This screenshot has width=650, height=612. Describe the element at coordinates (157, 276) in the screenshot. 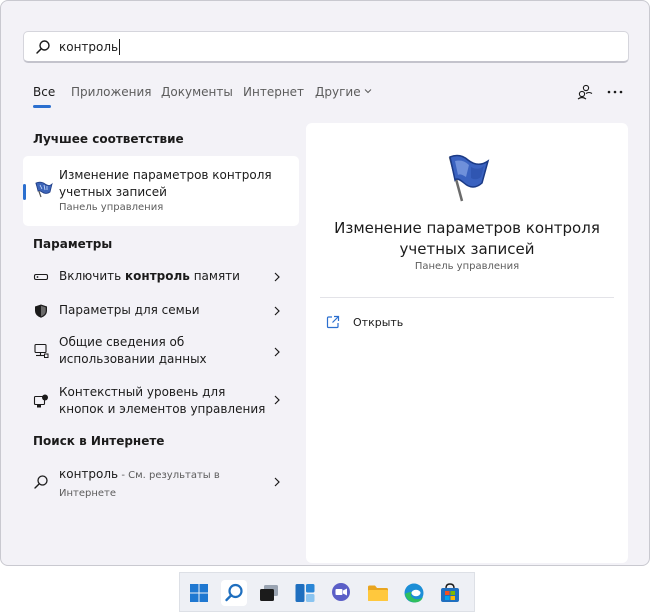

I see `label-highlight: контроль` at that location.